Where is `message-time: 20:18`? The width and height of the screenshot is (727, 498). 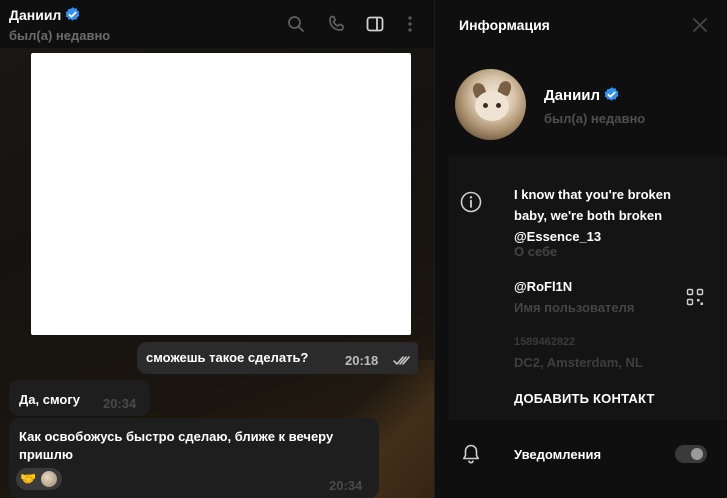
message-time: 20:18 is located at coordinates (362, 360).